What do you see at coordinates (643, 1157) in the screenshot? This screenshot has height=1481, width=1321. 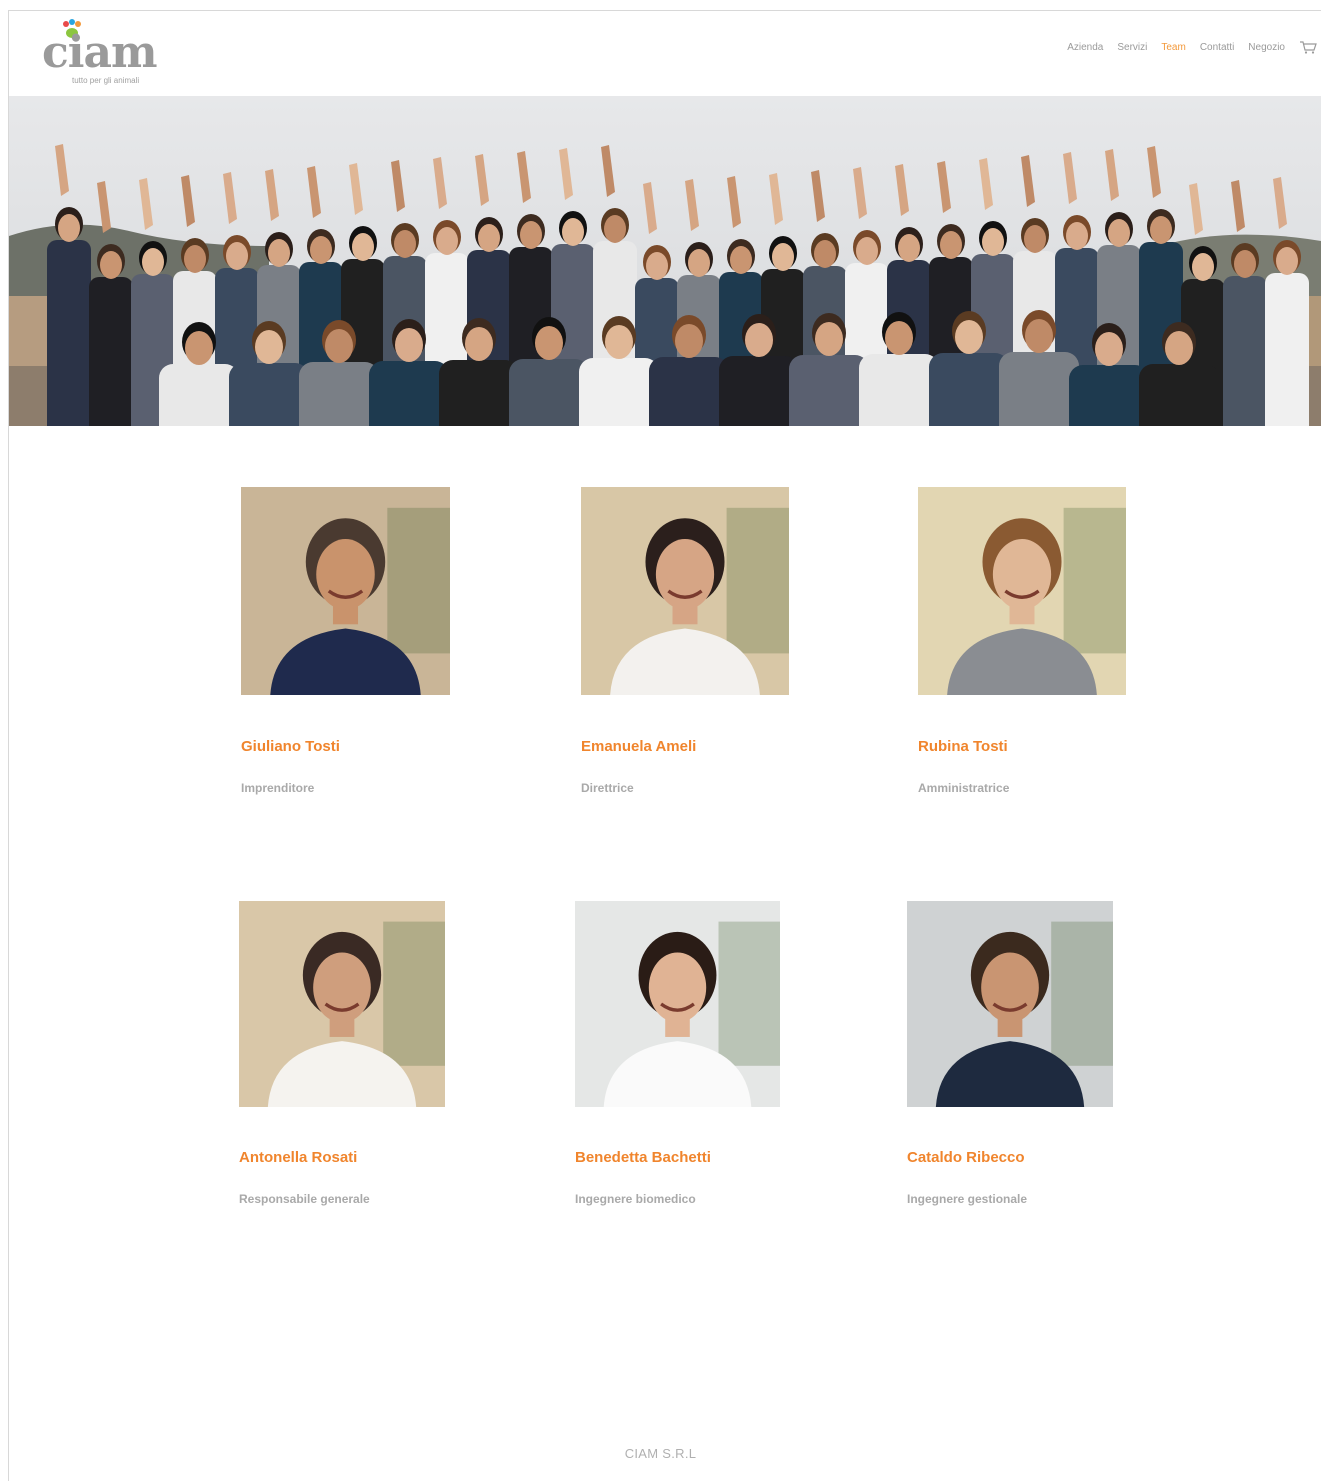 I see `team-member-name: Benedetta Bachetti` at bounding box center [643, 1157].